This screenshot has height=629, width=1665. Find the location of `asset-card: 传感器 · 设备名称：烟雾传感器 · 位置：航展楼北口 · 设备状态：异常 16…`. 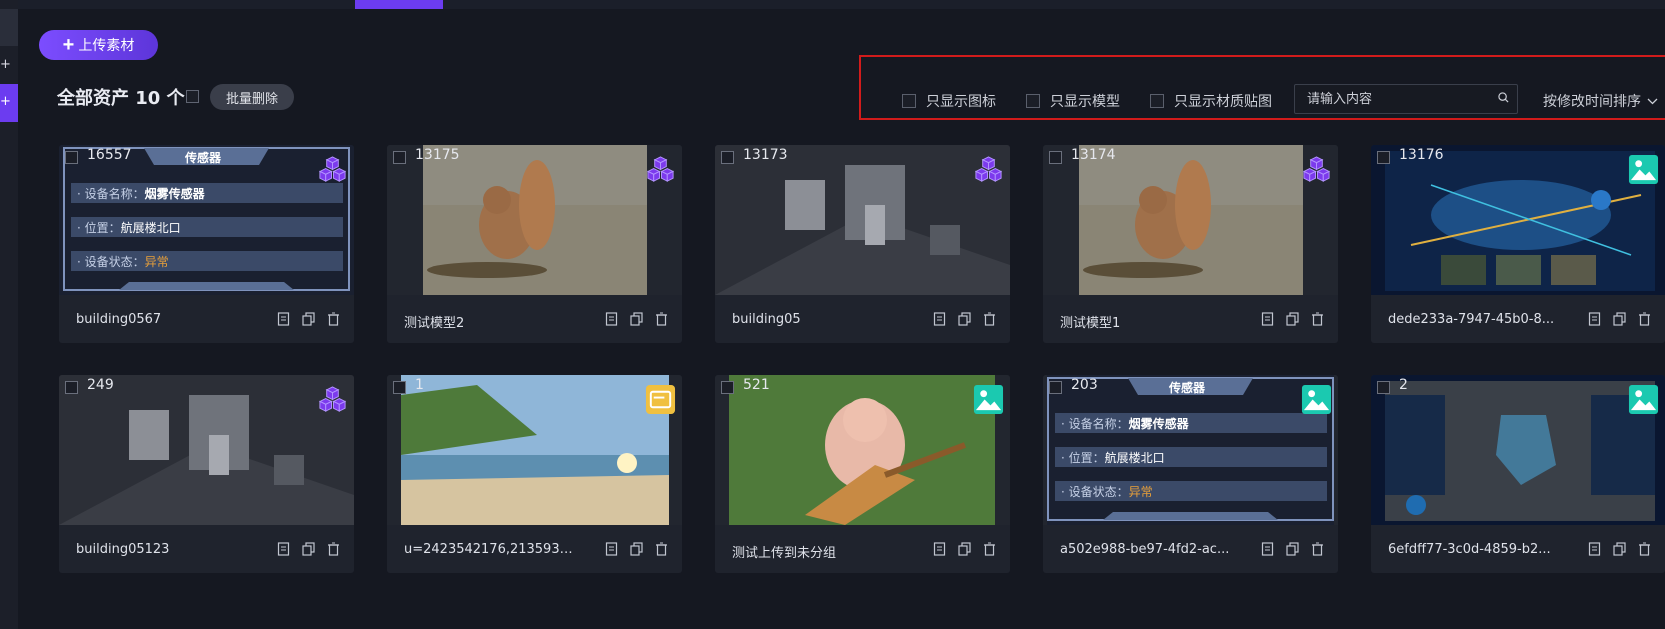

asset-card: 传感器 · 设备名称：烟雾传感器 · 位置：航展楼北口 · 设备状态：异常 16… is located at coordinates (206, 244).